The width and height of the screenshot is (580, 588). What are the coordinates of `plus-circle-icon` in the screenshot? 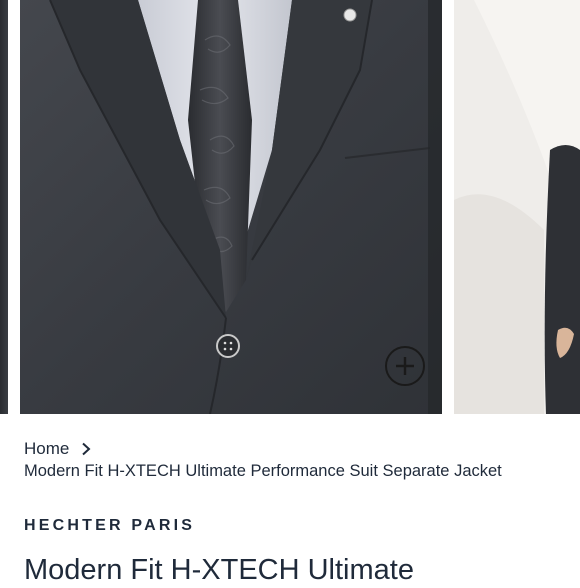 It's located at (405, 366).